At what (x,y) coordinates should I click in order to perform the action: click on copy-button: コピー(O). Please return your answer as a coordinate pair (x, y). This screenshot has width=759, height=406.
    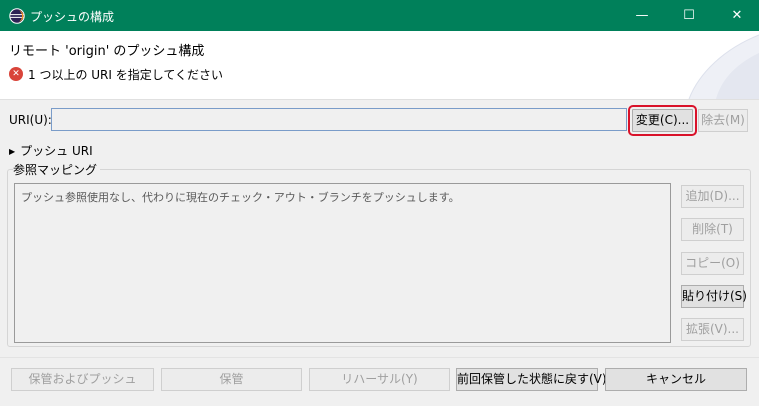
    Looking at the image, I should click on (712, 263).